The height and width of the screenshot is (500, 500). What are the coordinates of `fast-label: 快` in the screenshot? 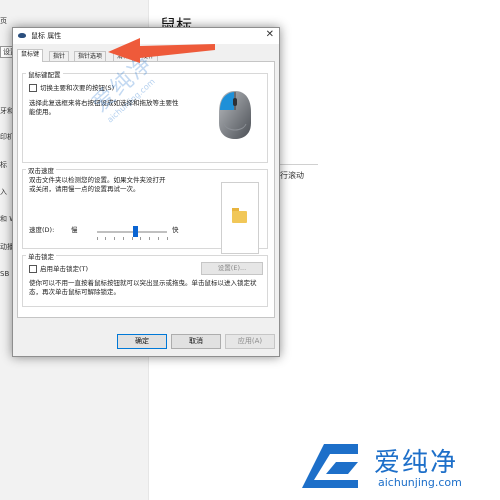 It's located at (175, 230).